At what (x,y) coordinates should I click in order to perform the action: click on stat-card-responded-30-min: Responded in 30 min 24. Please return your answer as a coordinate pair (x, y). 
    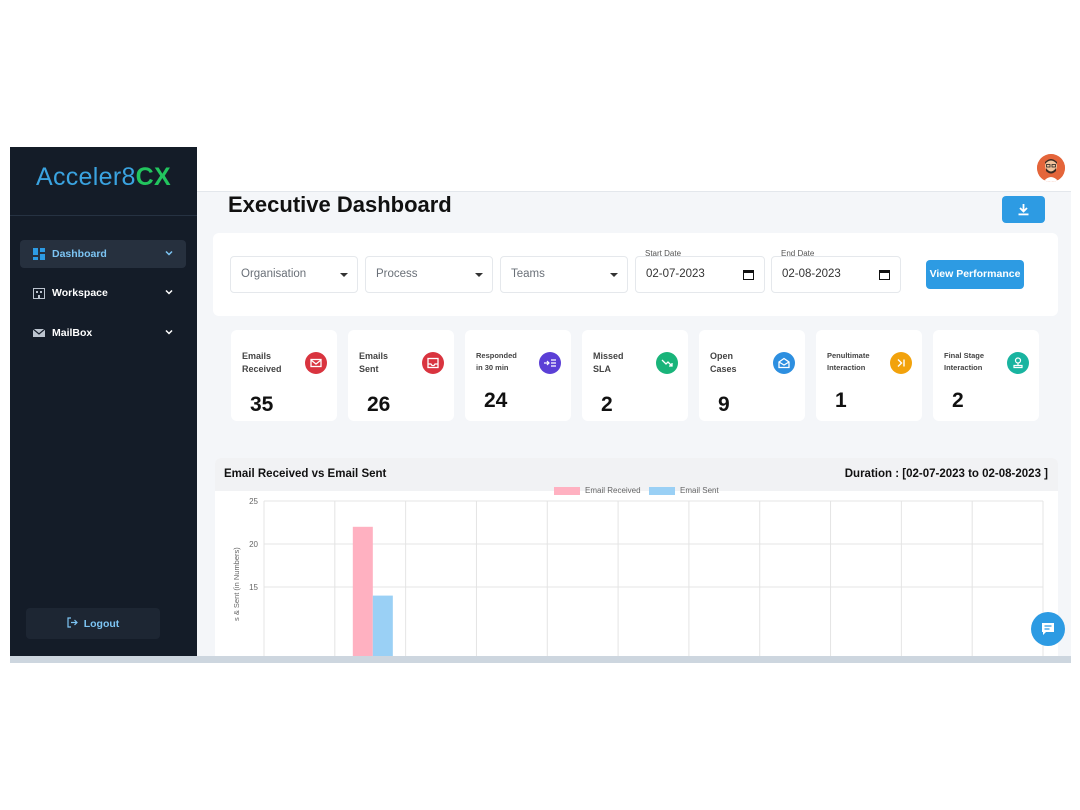
    Looking at the image, I should click on (518, 375).